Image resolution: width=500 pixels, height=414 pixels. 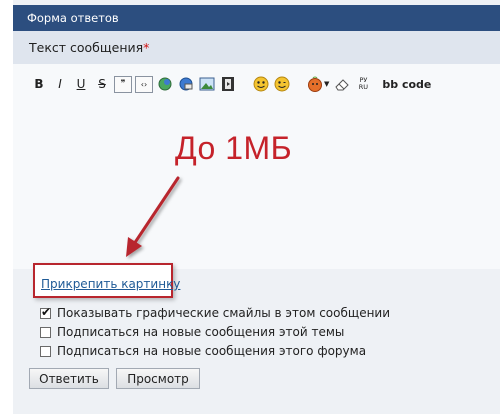 I want to click on translit-button: РУ RU, so click(x=363, y=84).